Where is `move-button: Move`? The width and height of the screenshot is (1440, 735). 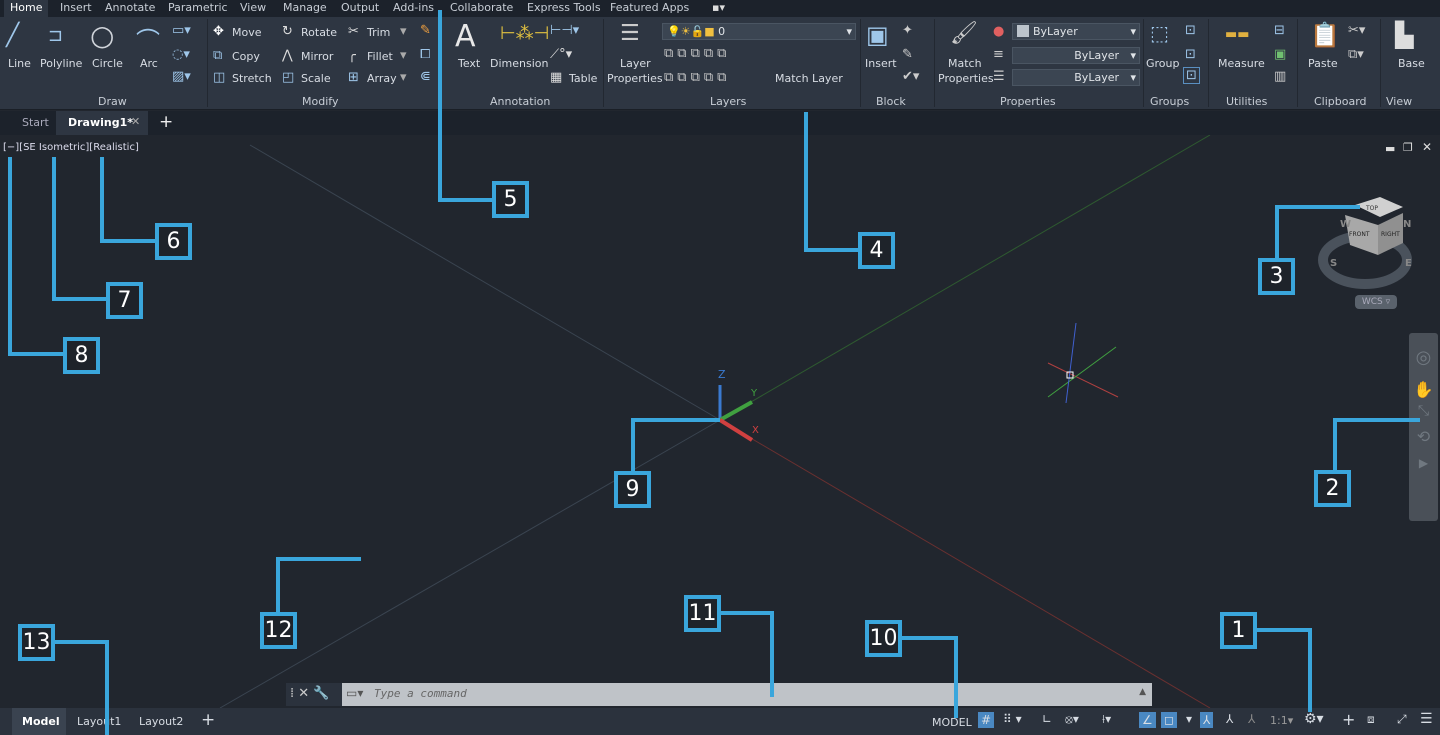 move-button: Move is located at coordinates (247, 32).